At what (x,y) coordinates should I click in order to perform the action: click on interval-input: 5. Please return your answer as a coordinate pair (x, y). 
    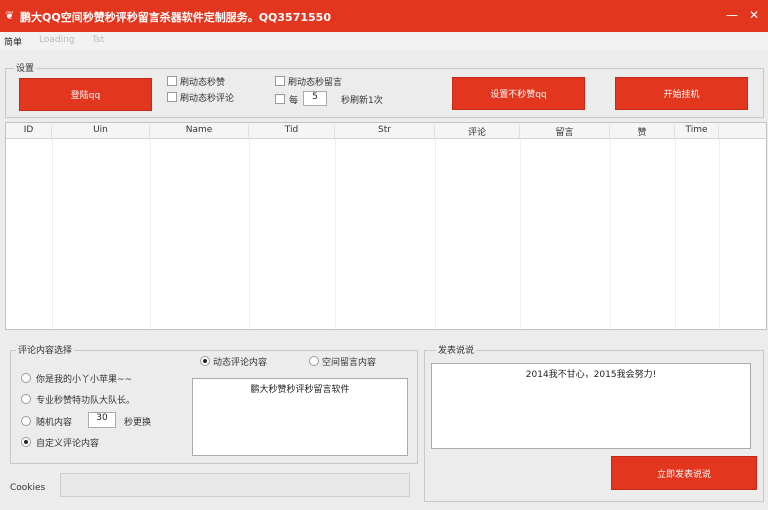
    Looking at the image, I should click on (315, 98).